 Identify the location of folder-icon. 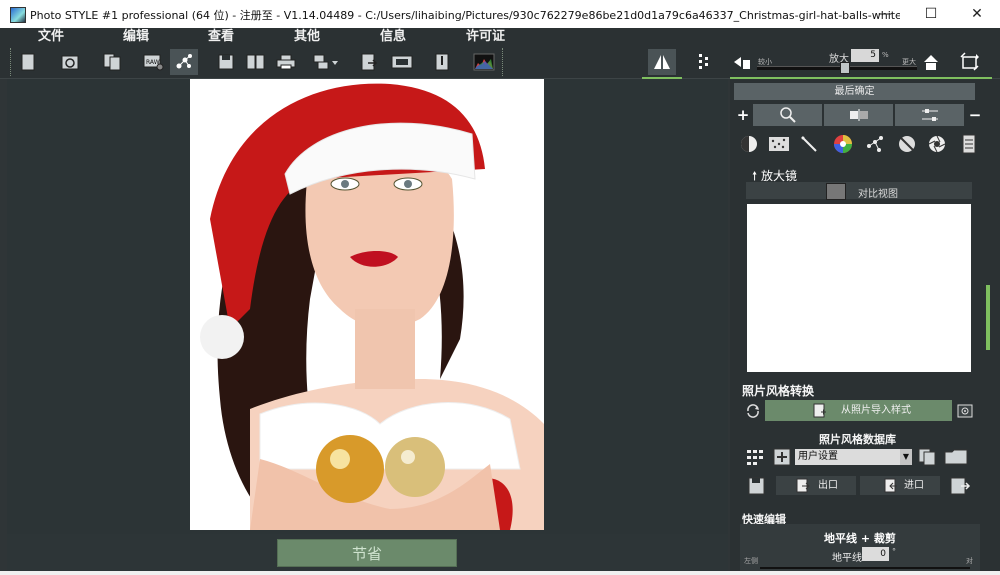
(956, 457).